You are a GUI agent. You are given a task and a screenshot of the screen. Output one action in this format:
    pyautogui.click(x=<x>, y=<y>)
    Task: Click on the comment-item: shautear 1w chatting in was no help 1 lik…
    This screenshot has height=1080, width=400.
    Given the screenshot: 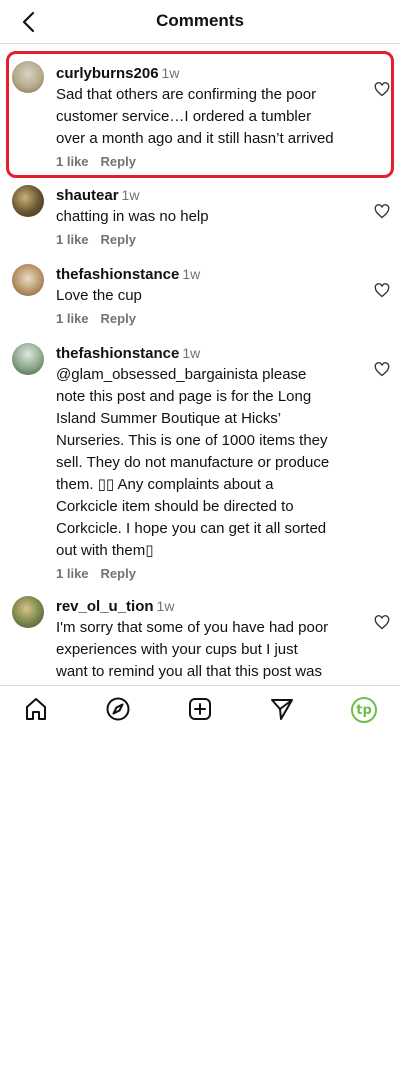 What is the action you would take?
    pyautogui.click(x=200, y=225)
    